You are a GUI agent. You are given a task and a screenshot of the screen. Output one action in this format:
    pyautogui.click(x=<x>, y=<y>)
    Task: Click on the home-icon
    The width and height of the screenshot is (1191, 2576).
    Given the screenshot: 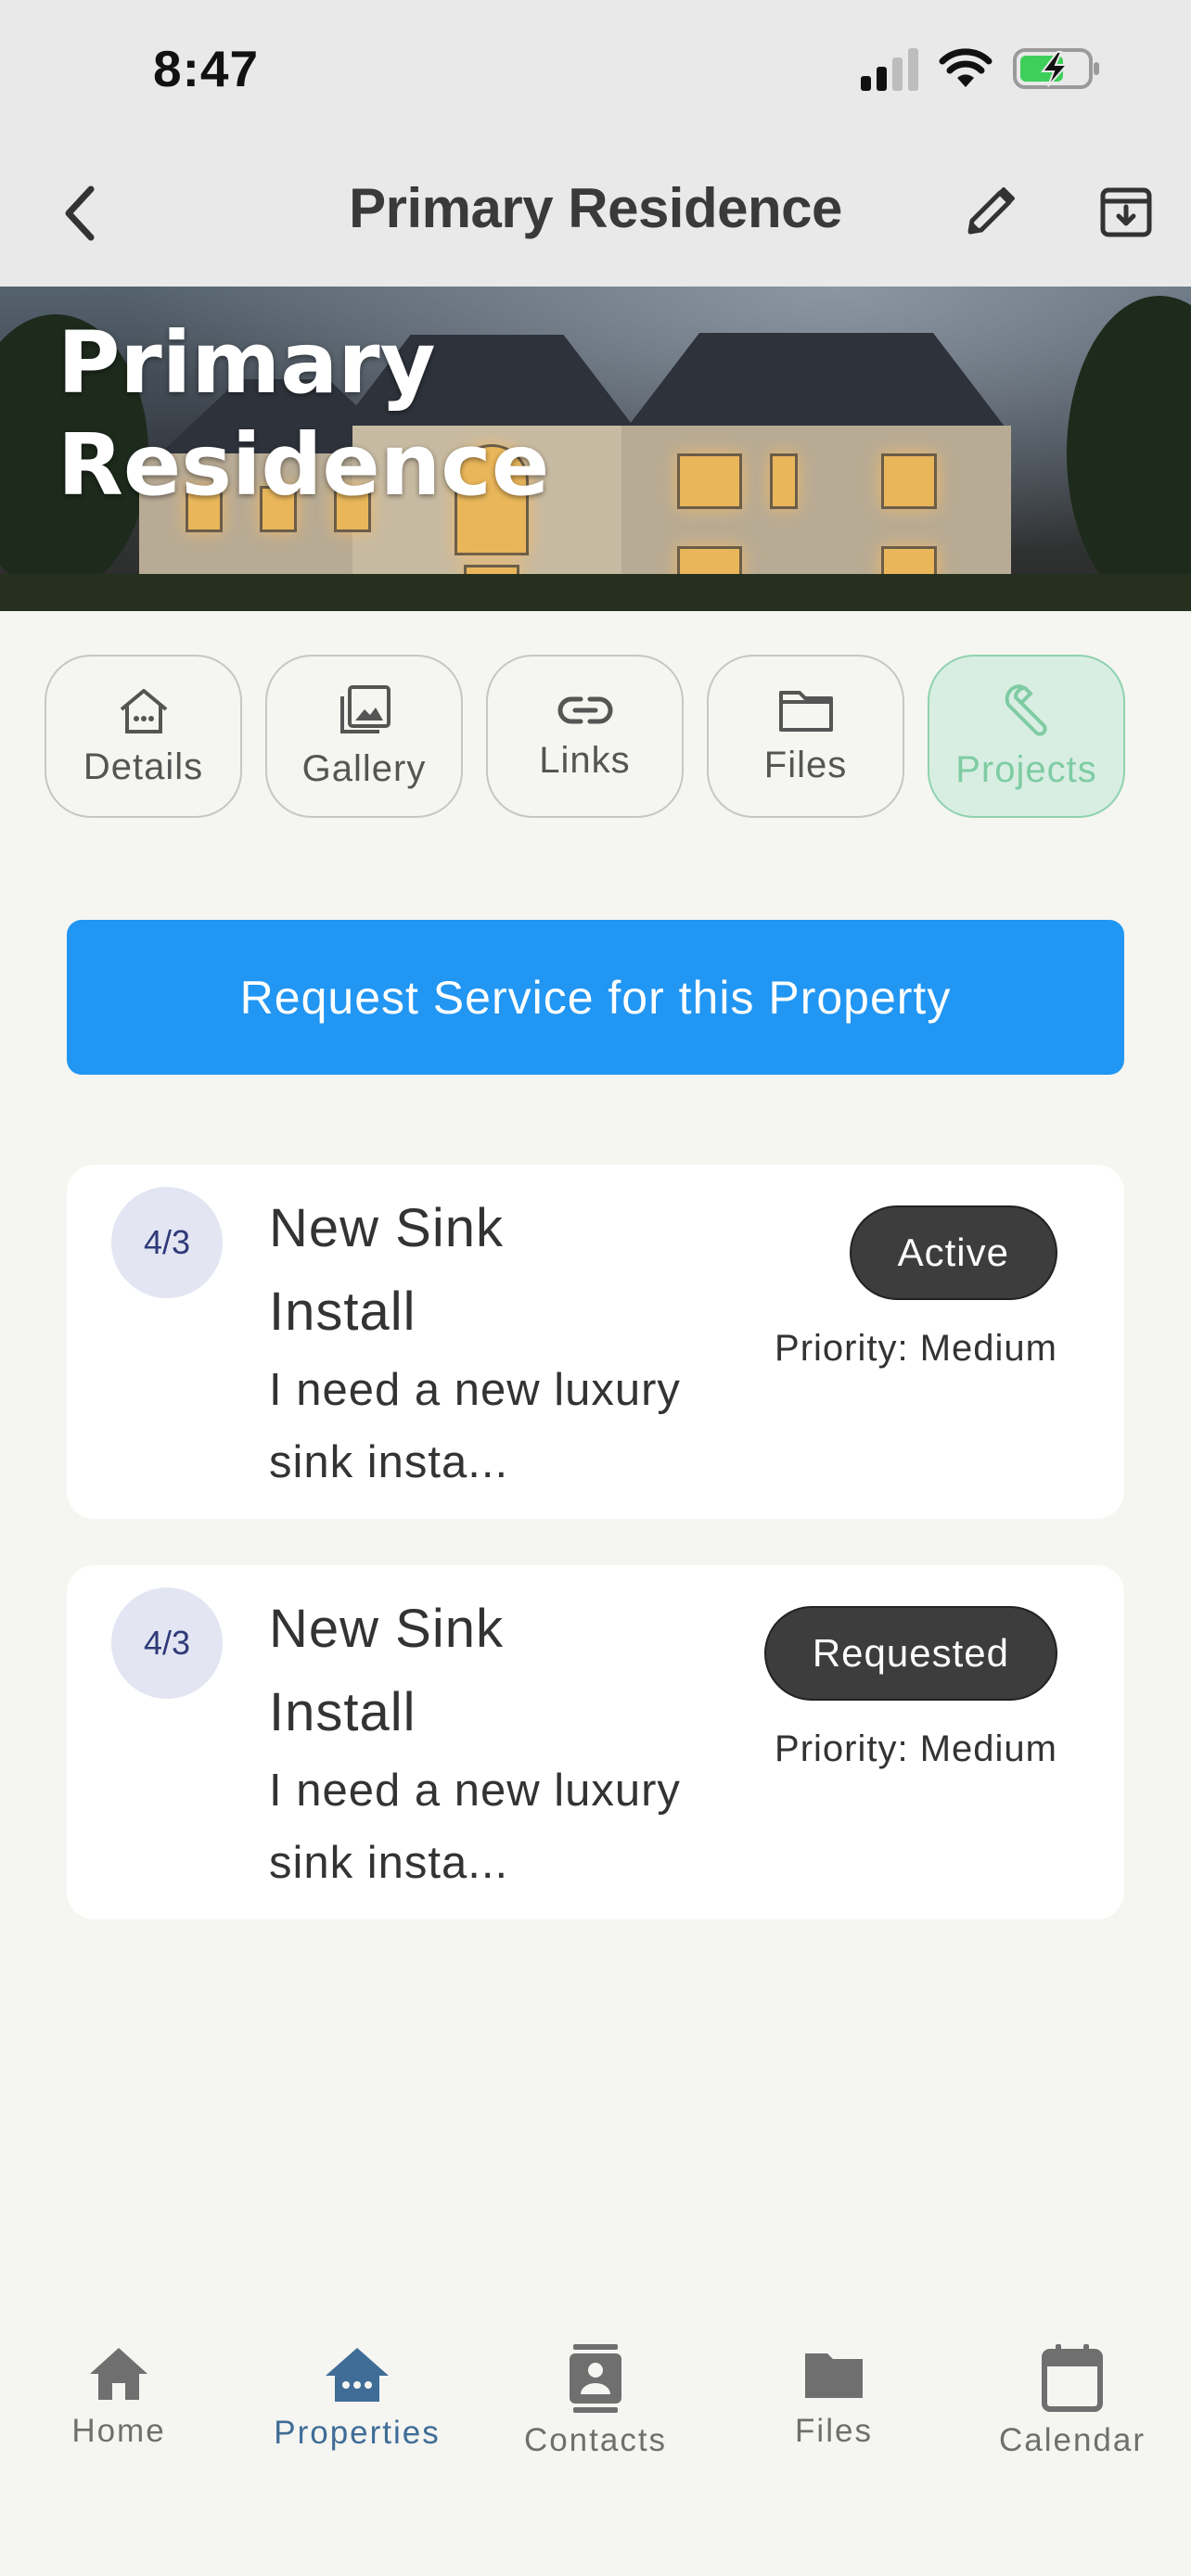 What is the action you would take?
    pyautogui.click(x=118, y=2374)
    